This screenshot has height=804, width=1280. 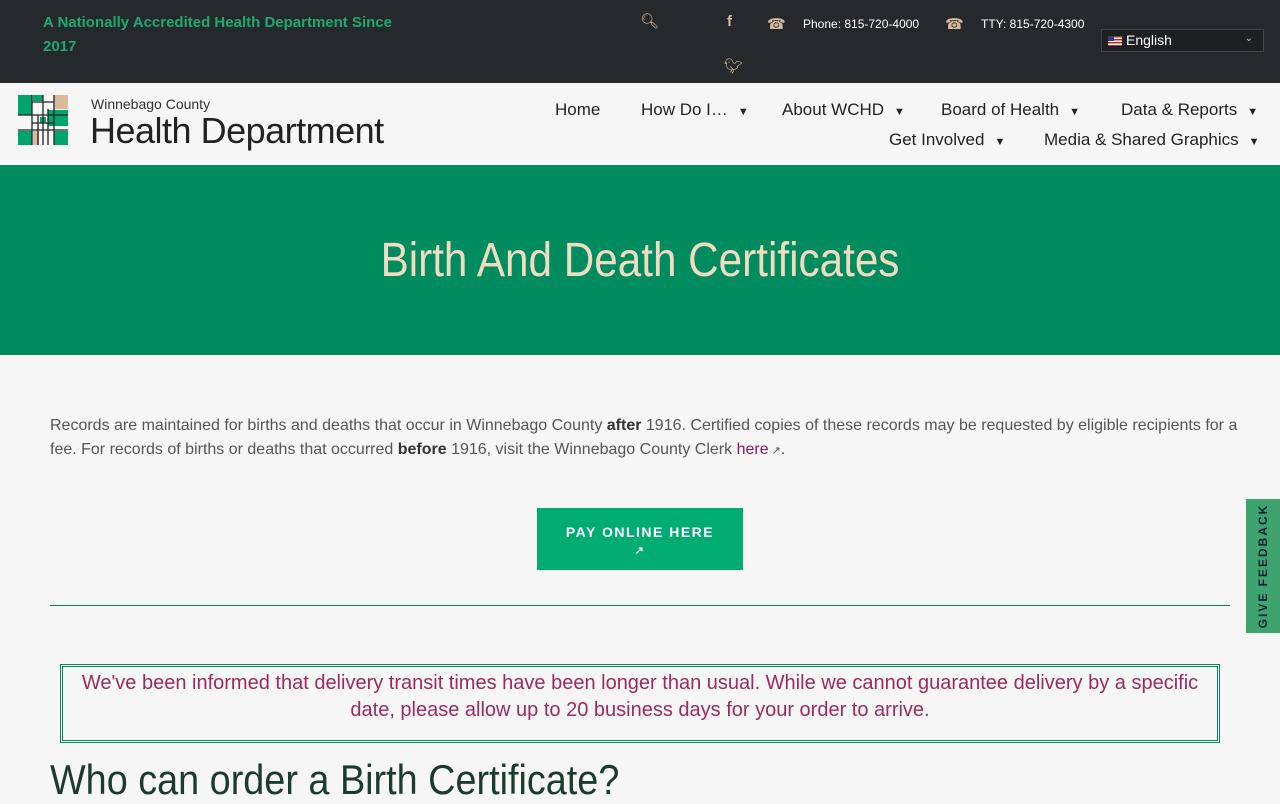 I want to click on intro-text: ., so click(x=783, y=449).